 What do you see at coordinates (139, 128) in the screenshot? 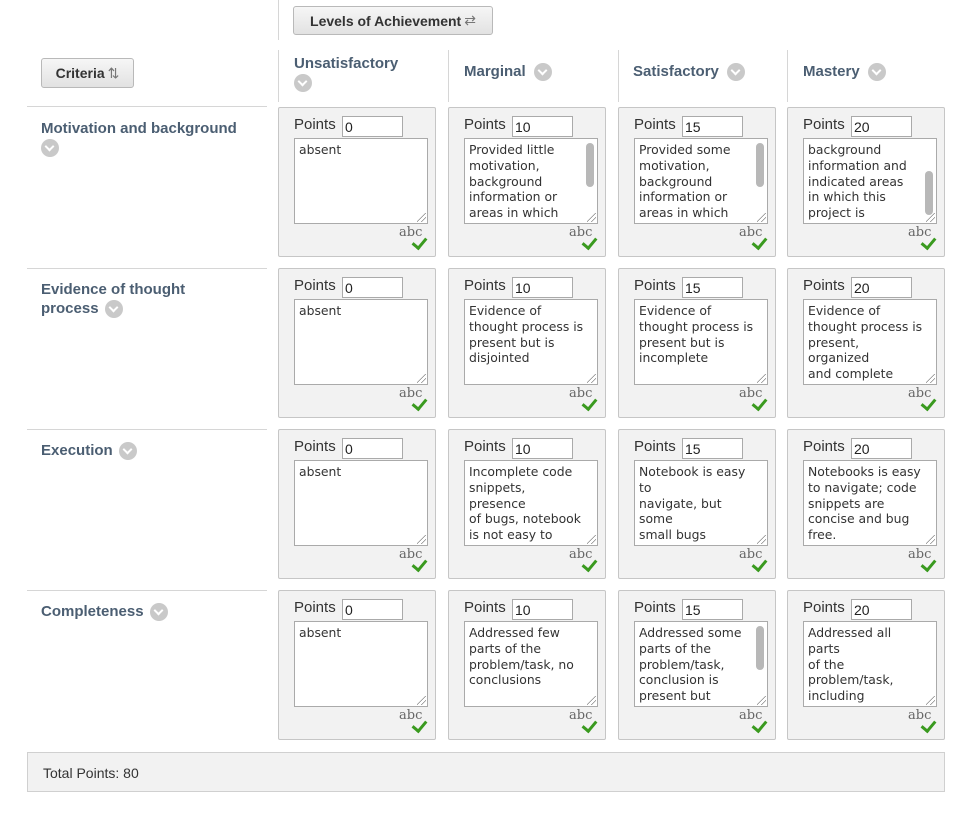
I see `criterion-label: Motivation and background` at bounding box center [139, 128].